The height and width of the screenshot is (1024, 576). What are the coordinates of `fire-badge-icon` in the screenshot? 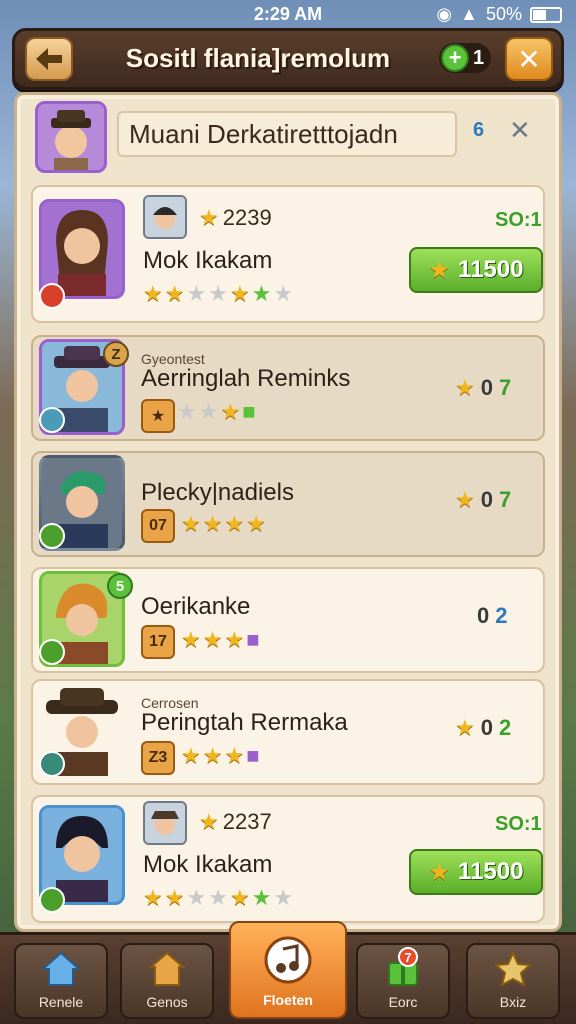 It's located at (52, 296).